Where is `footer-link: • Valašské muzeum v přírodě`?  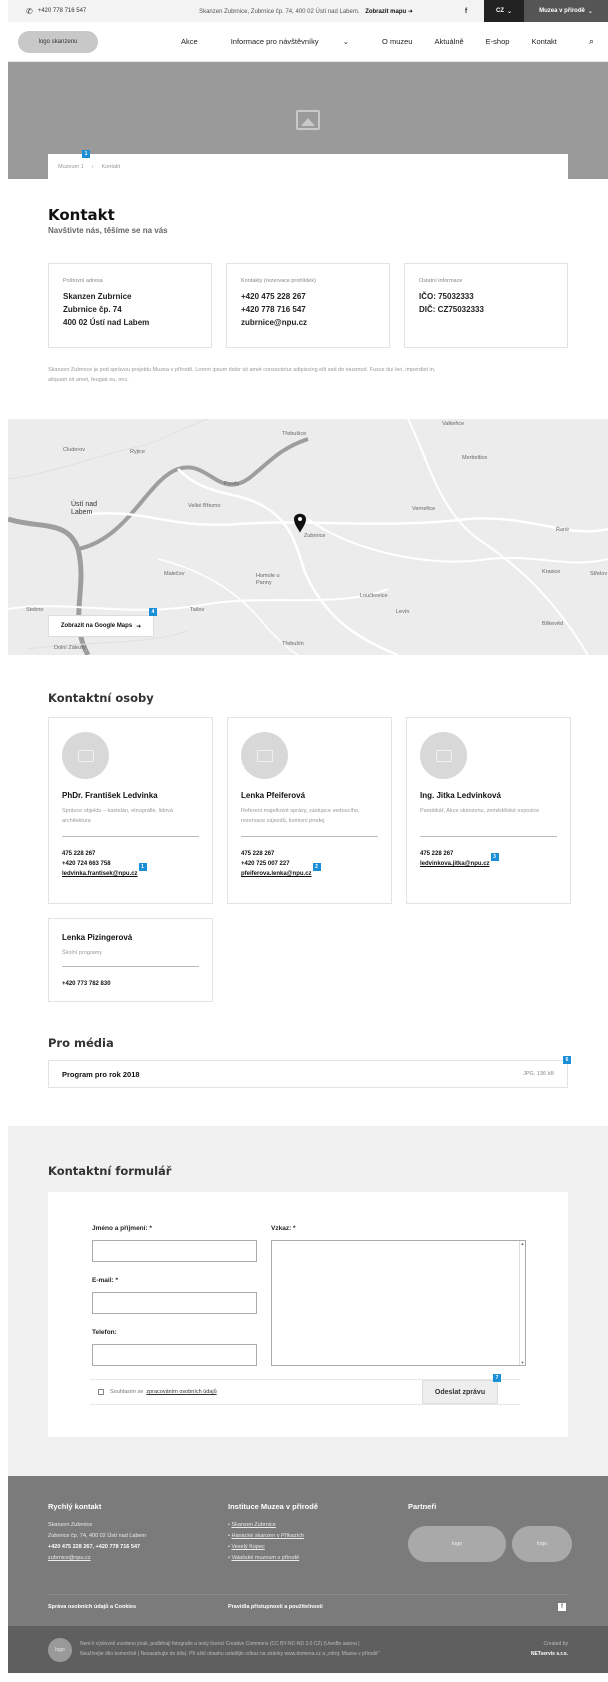 footer-link: • Valašské muzeum v přírodě is located at coordinates (273, 1558).